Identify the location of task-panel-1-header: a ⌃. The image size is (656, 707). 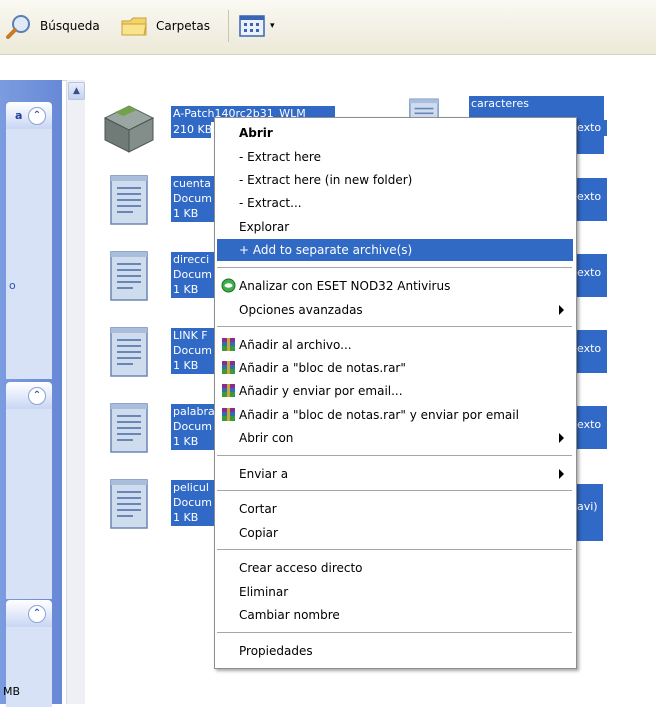
(29, 115).